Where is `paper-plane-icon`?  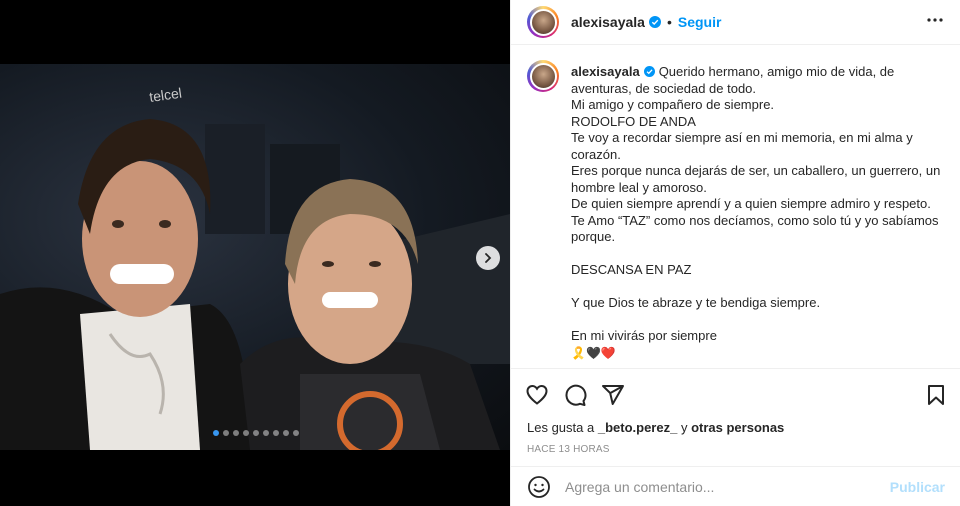 paper-plane-icon is located at coordinates (613, 394).